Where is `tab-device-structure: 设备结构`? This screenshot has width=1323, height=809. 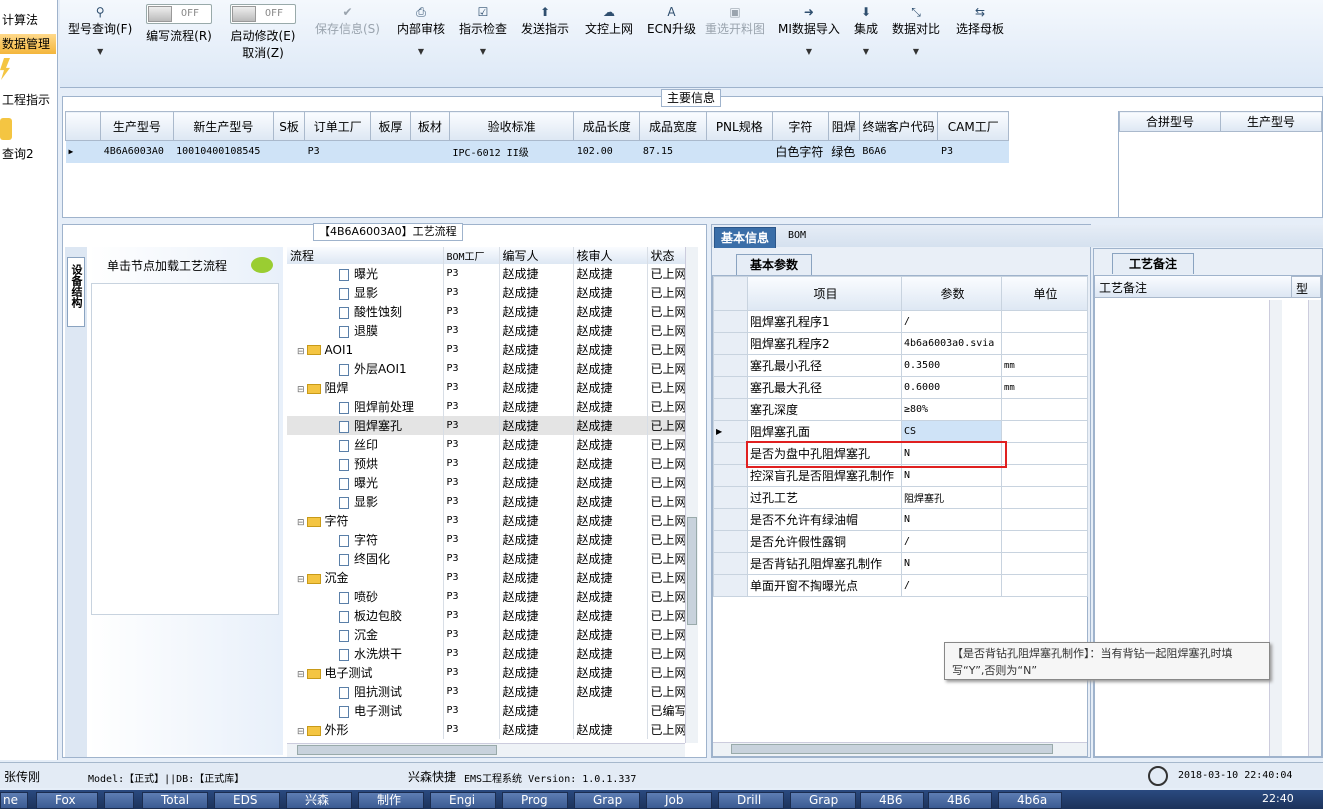 tab-device-structure: 设备结构 is located at coordinates (76, 292).